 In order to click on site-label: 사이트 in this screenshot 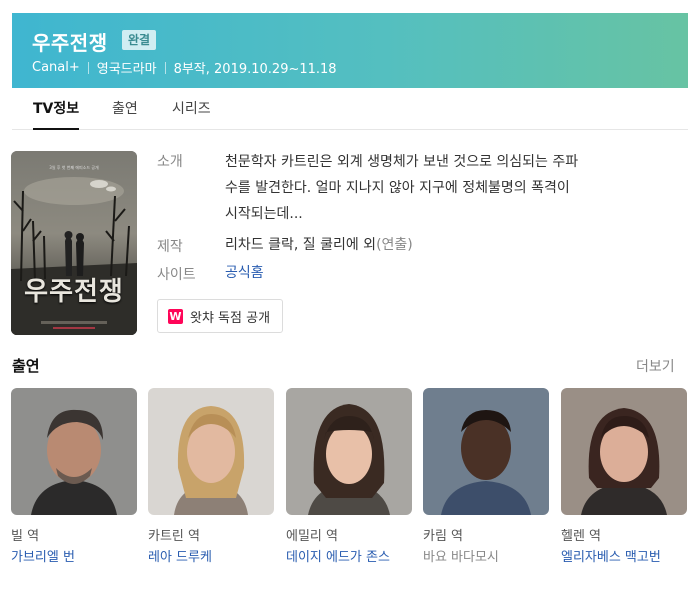, I will do `click(176, 275)`.